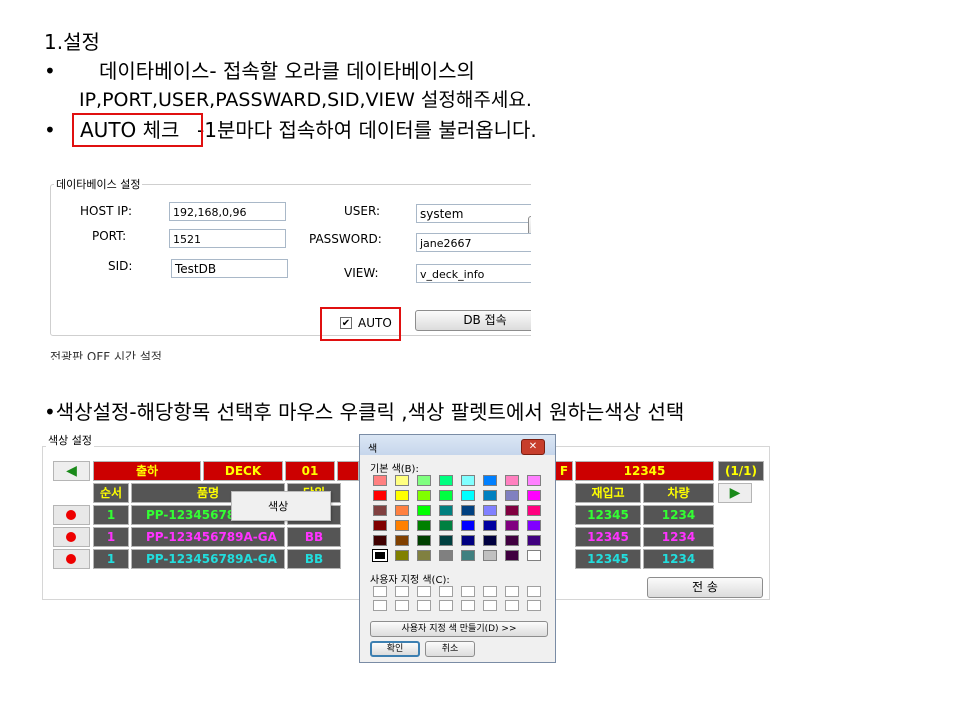  Describe the element at coordinates (473, 242) in the screenshot. I see `password-input: jane2667` at that location.